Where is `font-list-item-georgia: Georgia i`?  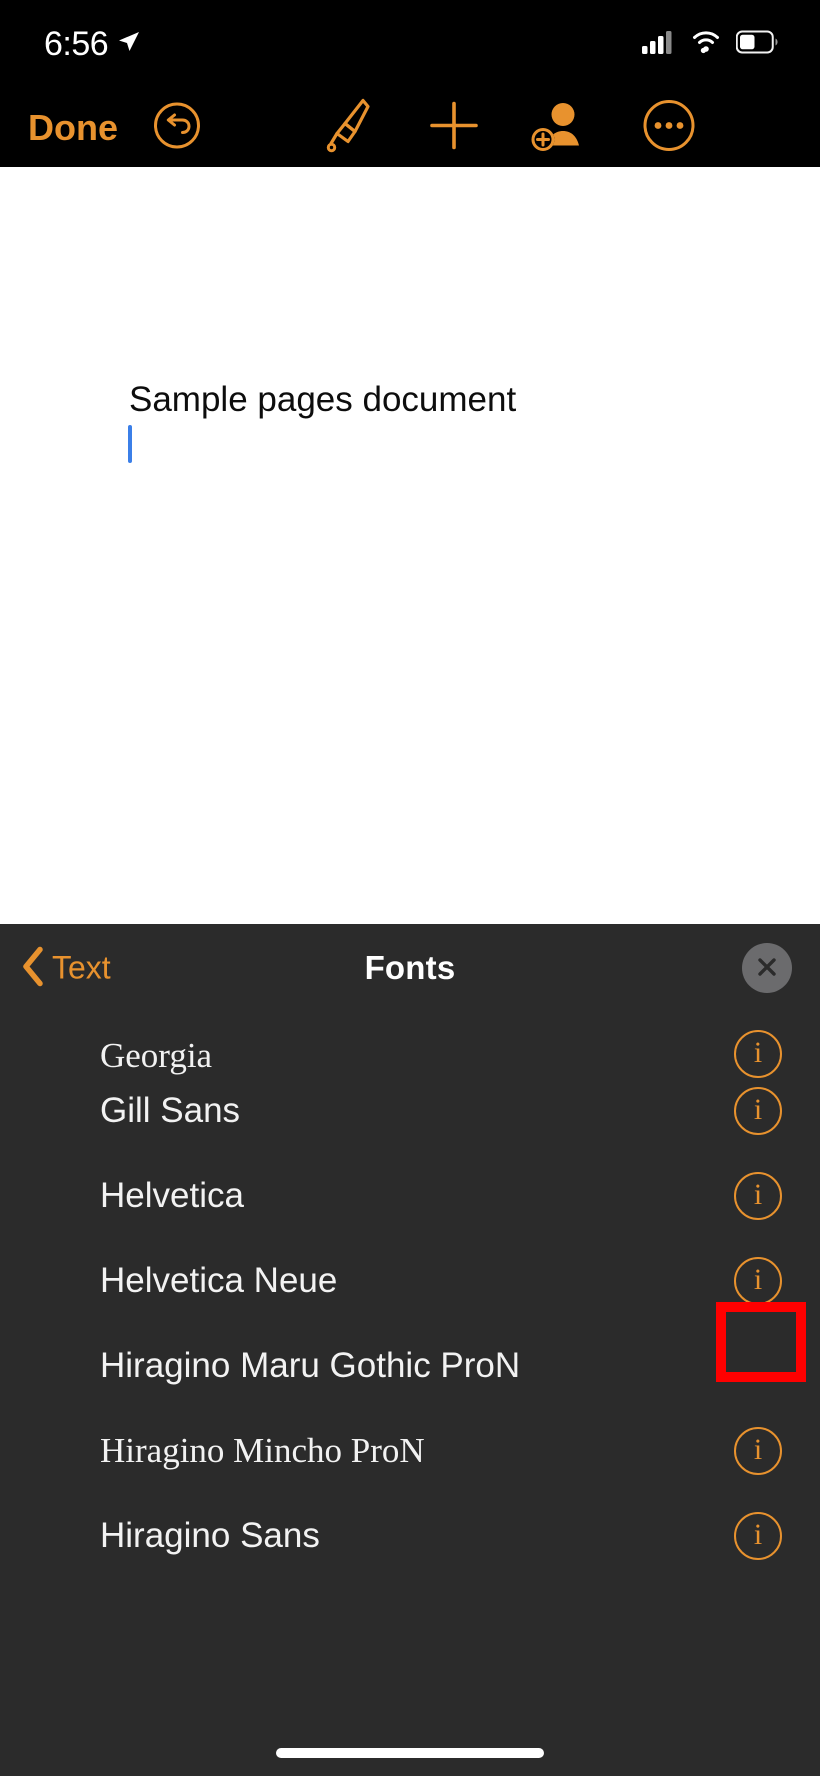
font-list-item-georgia: Georgia i is located at coordinates (410, 1045).